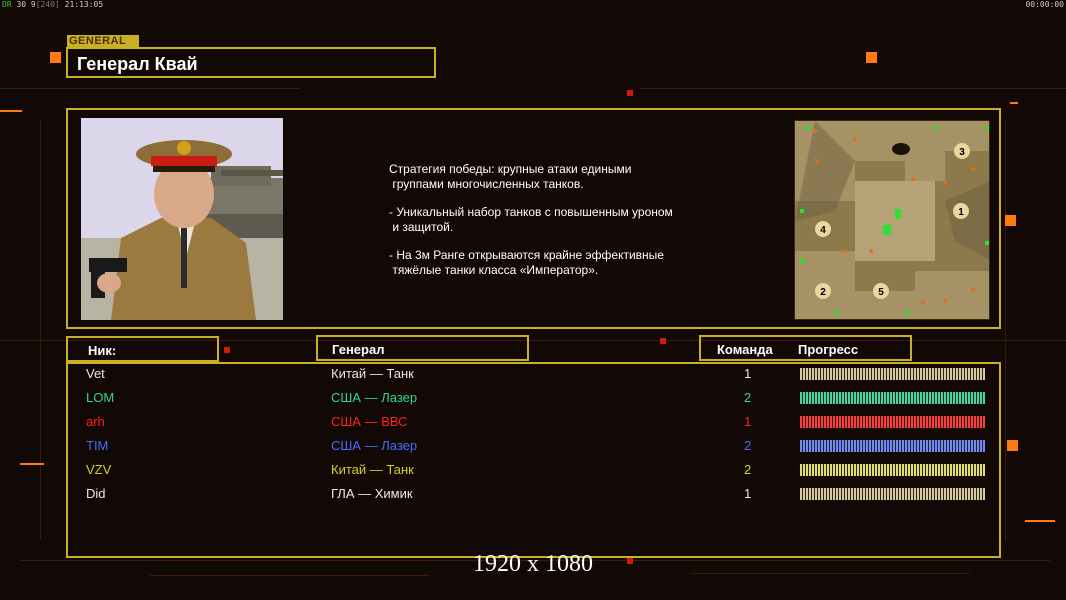 This screenshot has height=600, width=1066. Describe the element at coordinates (95, 373) in the screenshot. I see `player-nick: Vet` at that location.